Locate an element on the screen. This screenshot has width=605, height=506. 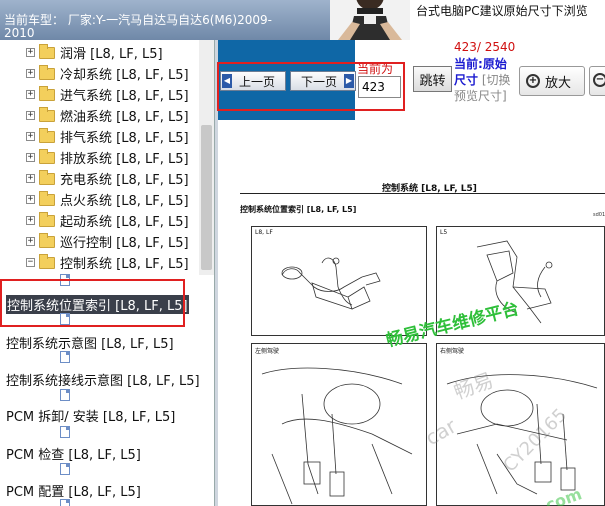
page-count: 423/ 2540 is located at coordinates (485, 47).